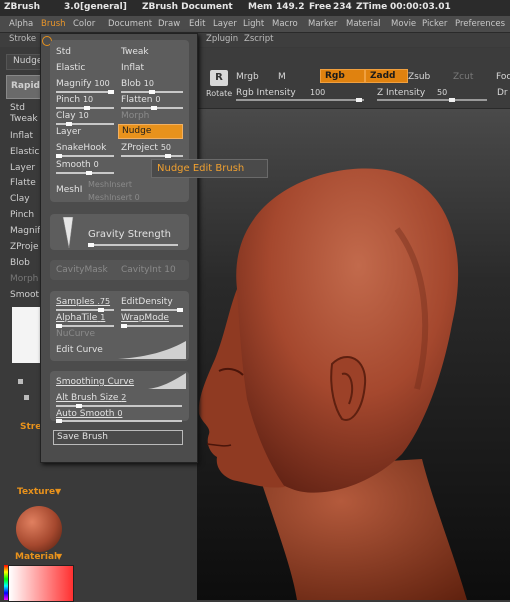 The image size is (510, 602). Describe the element at coordinates (85, 310) in the screenshot. I see `samples-slider` at that location.